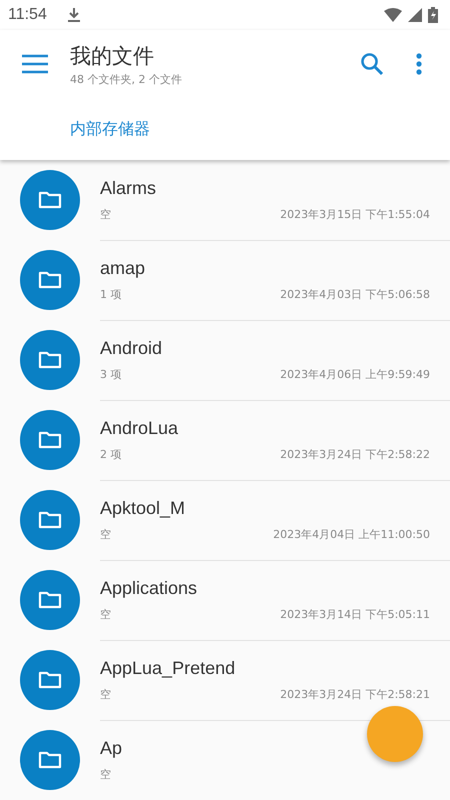  I want to click on modified-date: 2023年3月24日 下午2:58:22, so click(355, 454).